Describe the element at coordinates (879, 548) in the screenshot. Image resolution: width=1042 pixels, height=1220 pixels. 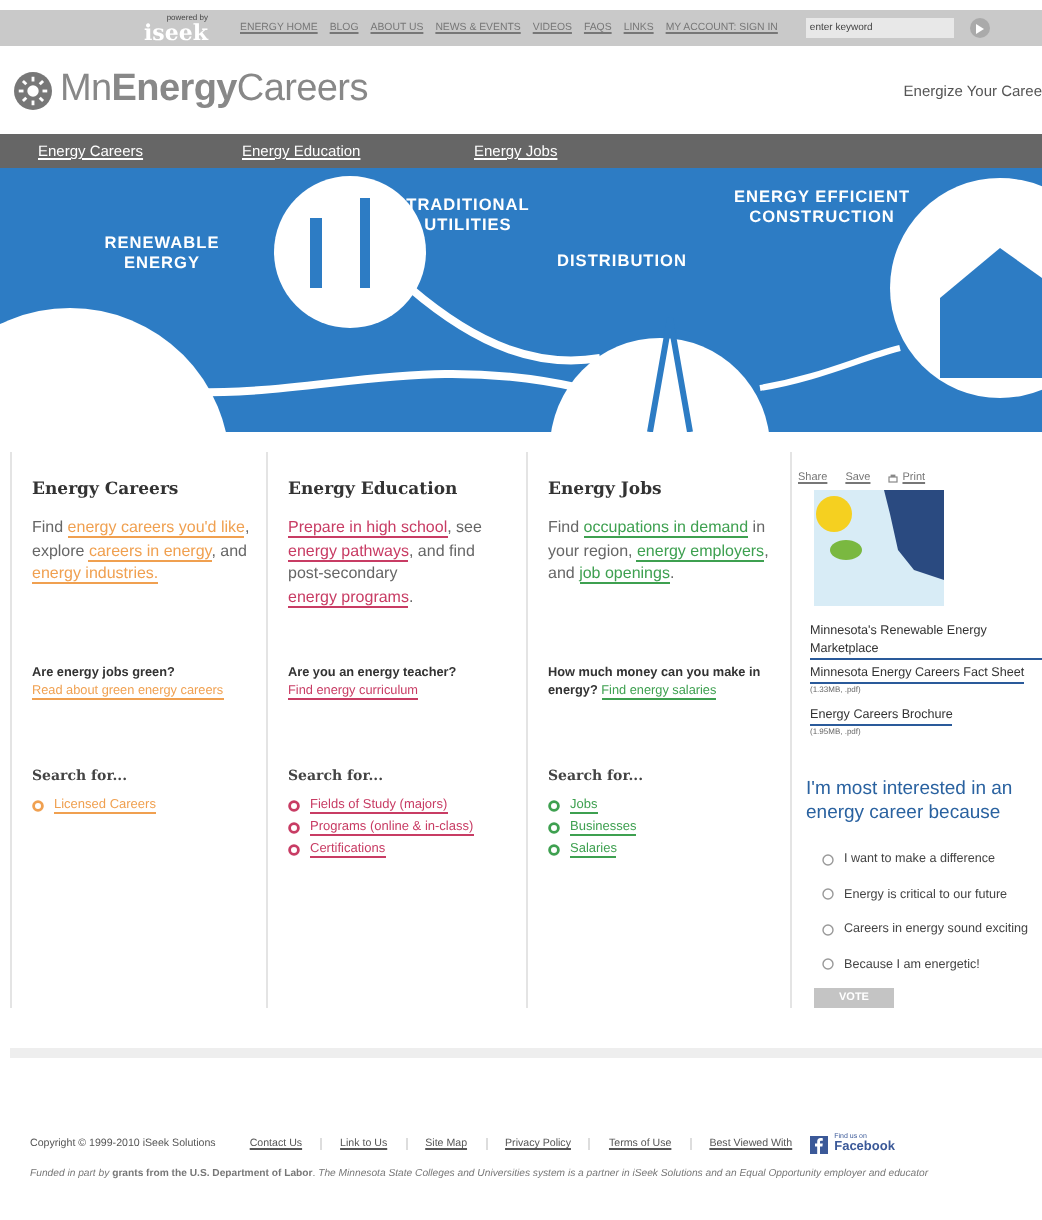
I see `map-promo-image` at that location.